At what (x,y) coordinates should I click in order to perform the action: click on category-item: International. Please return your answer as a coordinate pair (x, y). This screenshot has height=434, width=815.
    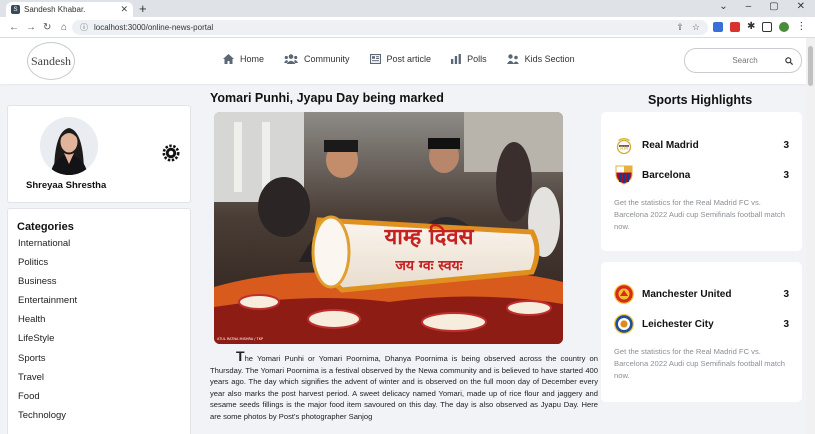
    Looking at the image, I should click on (103, 247).